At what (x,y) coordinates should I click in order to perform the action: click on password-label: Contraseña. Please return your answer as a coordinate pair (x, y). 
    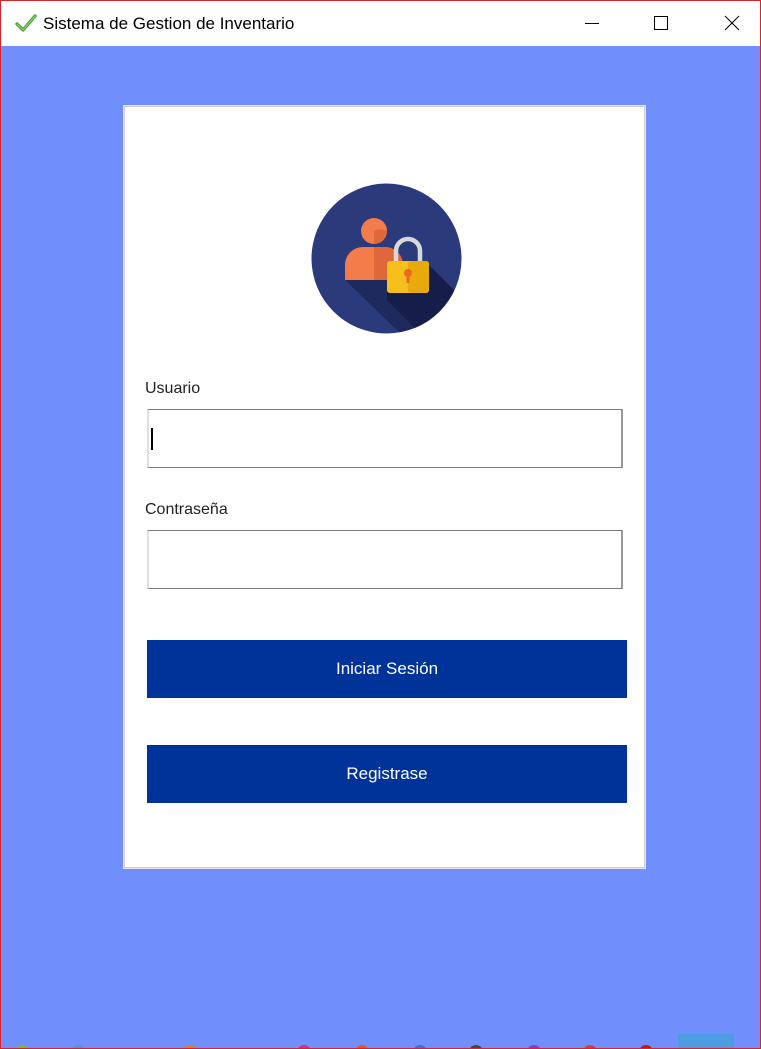
    Looking at the image, I should click on (186, 509).